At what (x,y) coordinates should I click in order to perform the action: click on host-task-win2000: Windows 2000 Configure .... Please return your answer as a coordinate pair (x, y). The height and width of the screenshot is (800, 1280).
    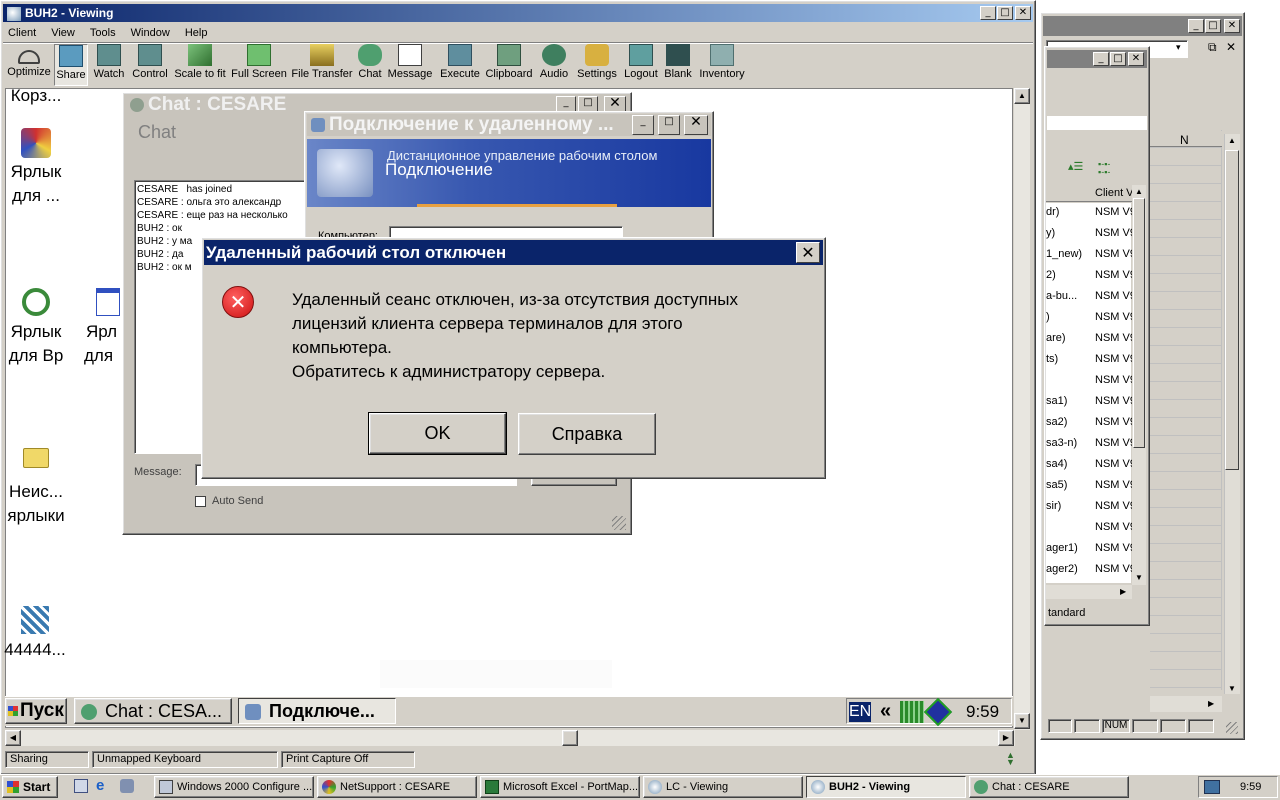
    Looking at the image, I should click on (234, 787).